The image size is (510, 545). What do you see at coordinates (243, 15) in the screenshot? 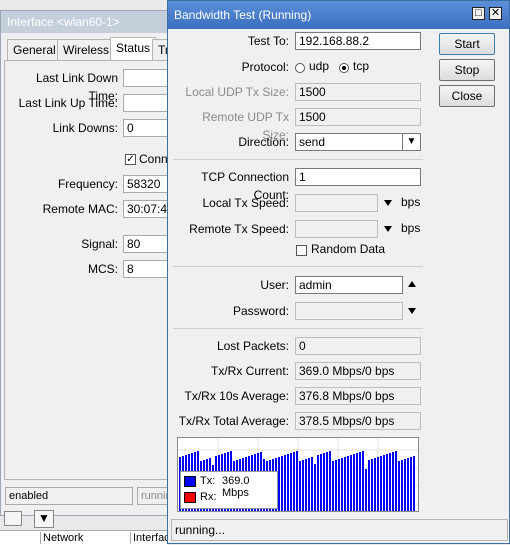
I see `window-title-text: Bandwidth Test (Running)` at bounding box center [243, 15].